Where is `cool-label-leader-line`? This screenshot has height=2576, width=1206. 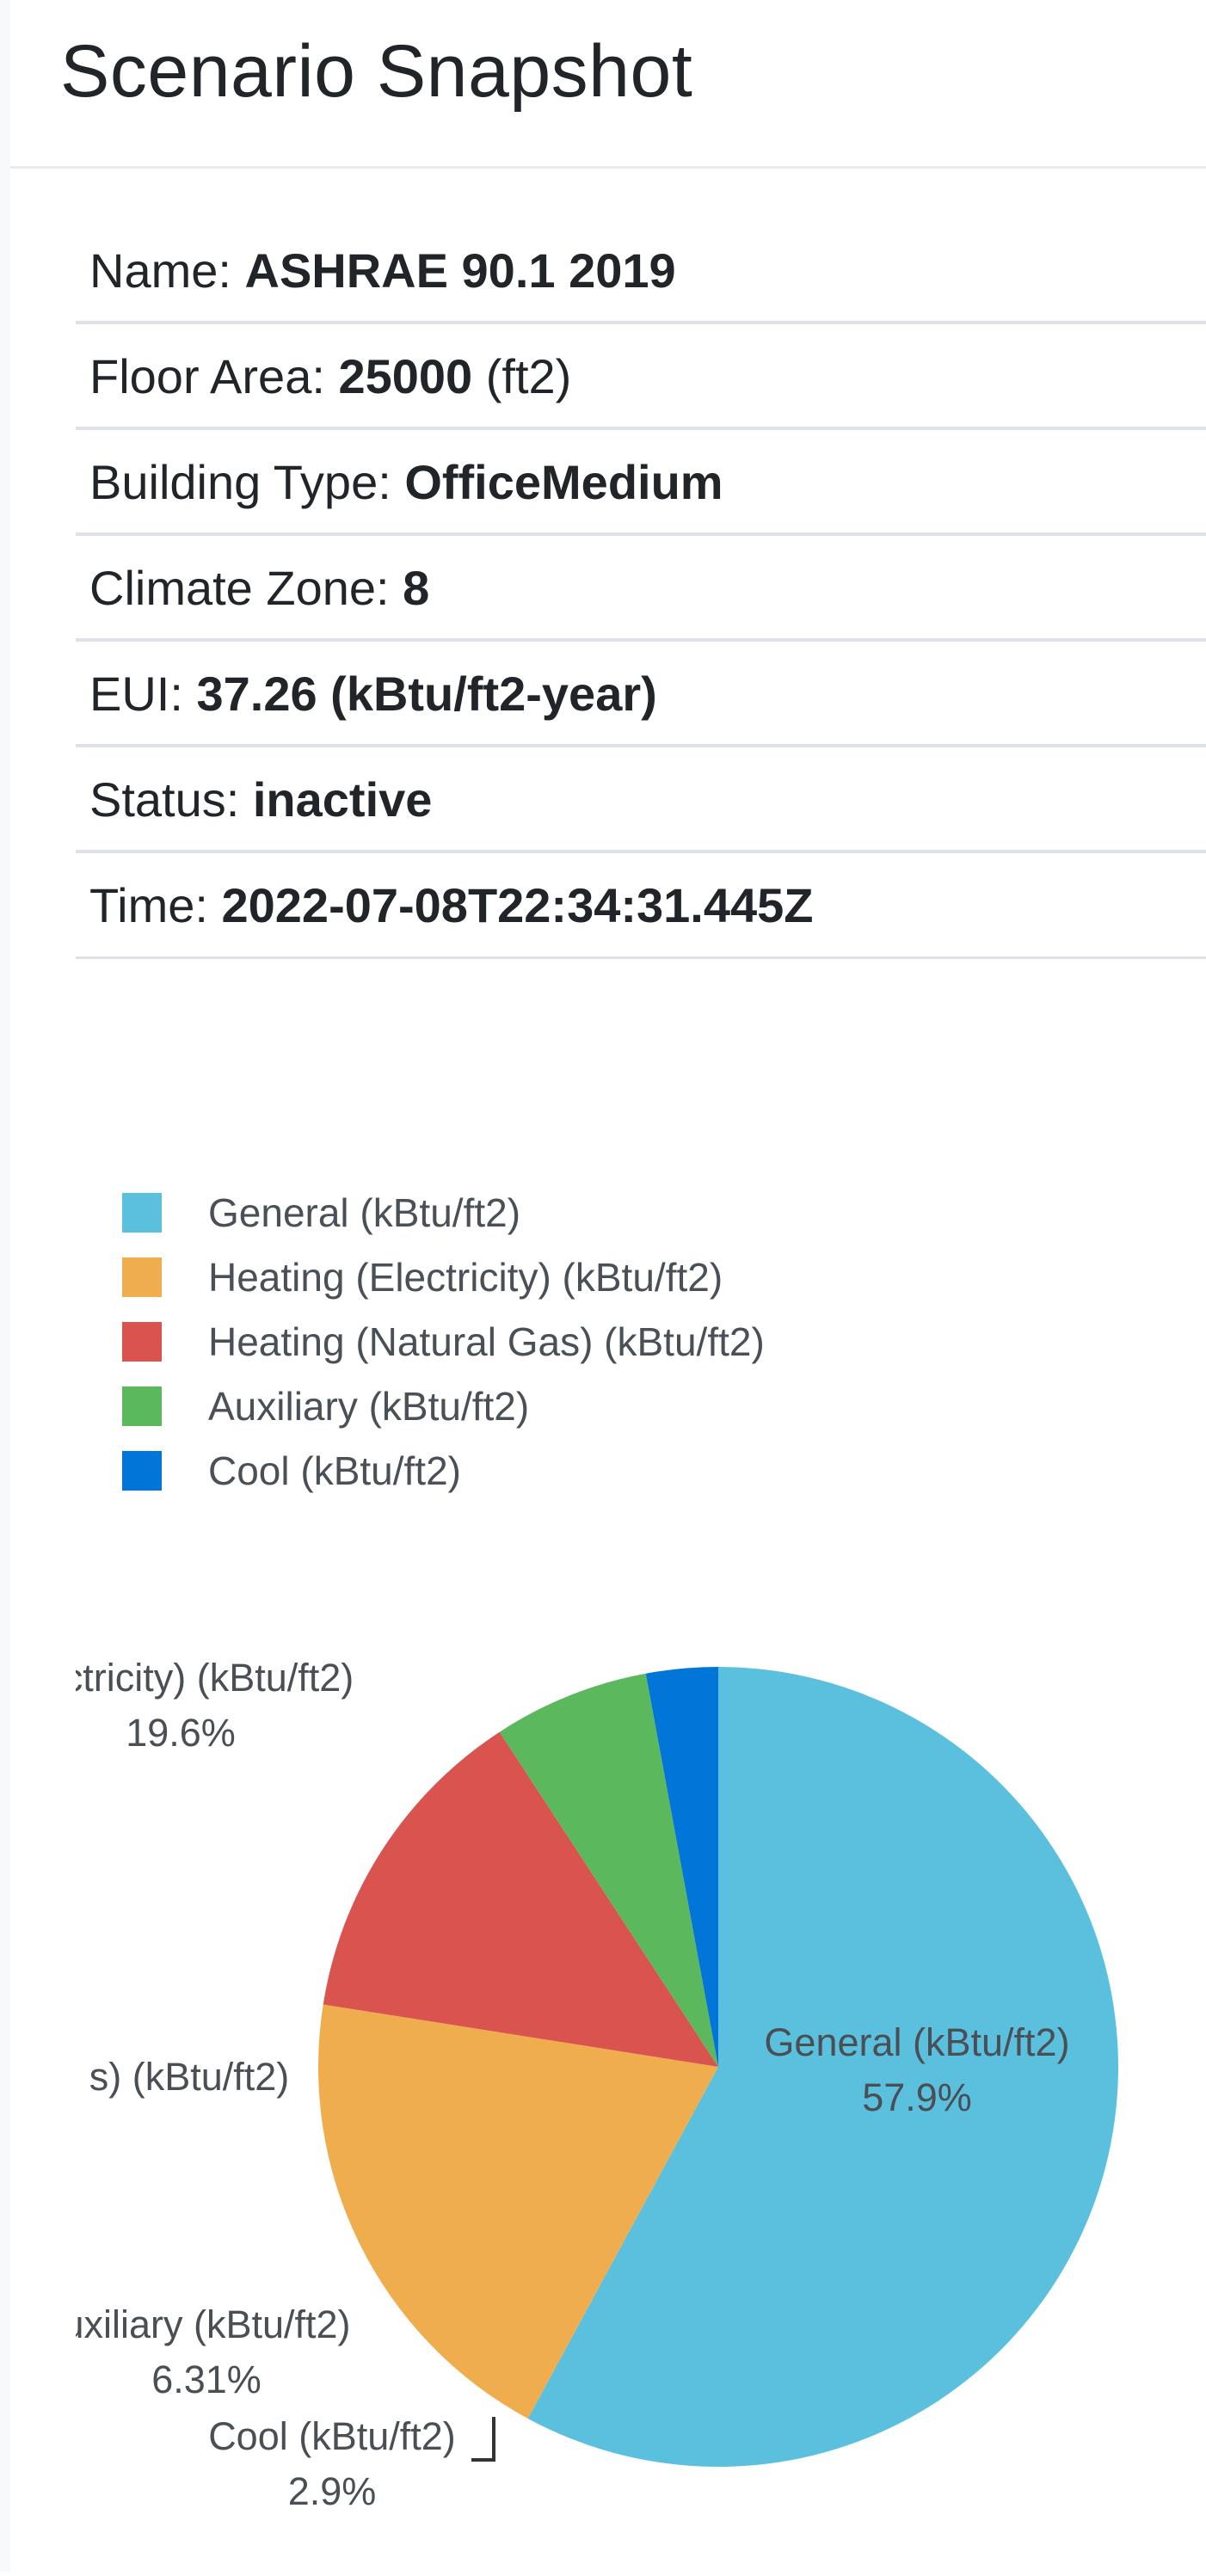
cool-label-leader-line is located at coordinates (483, 2439).